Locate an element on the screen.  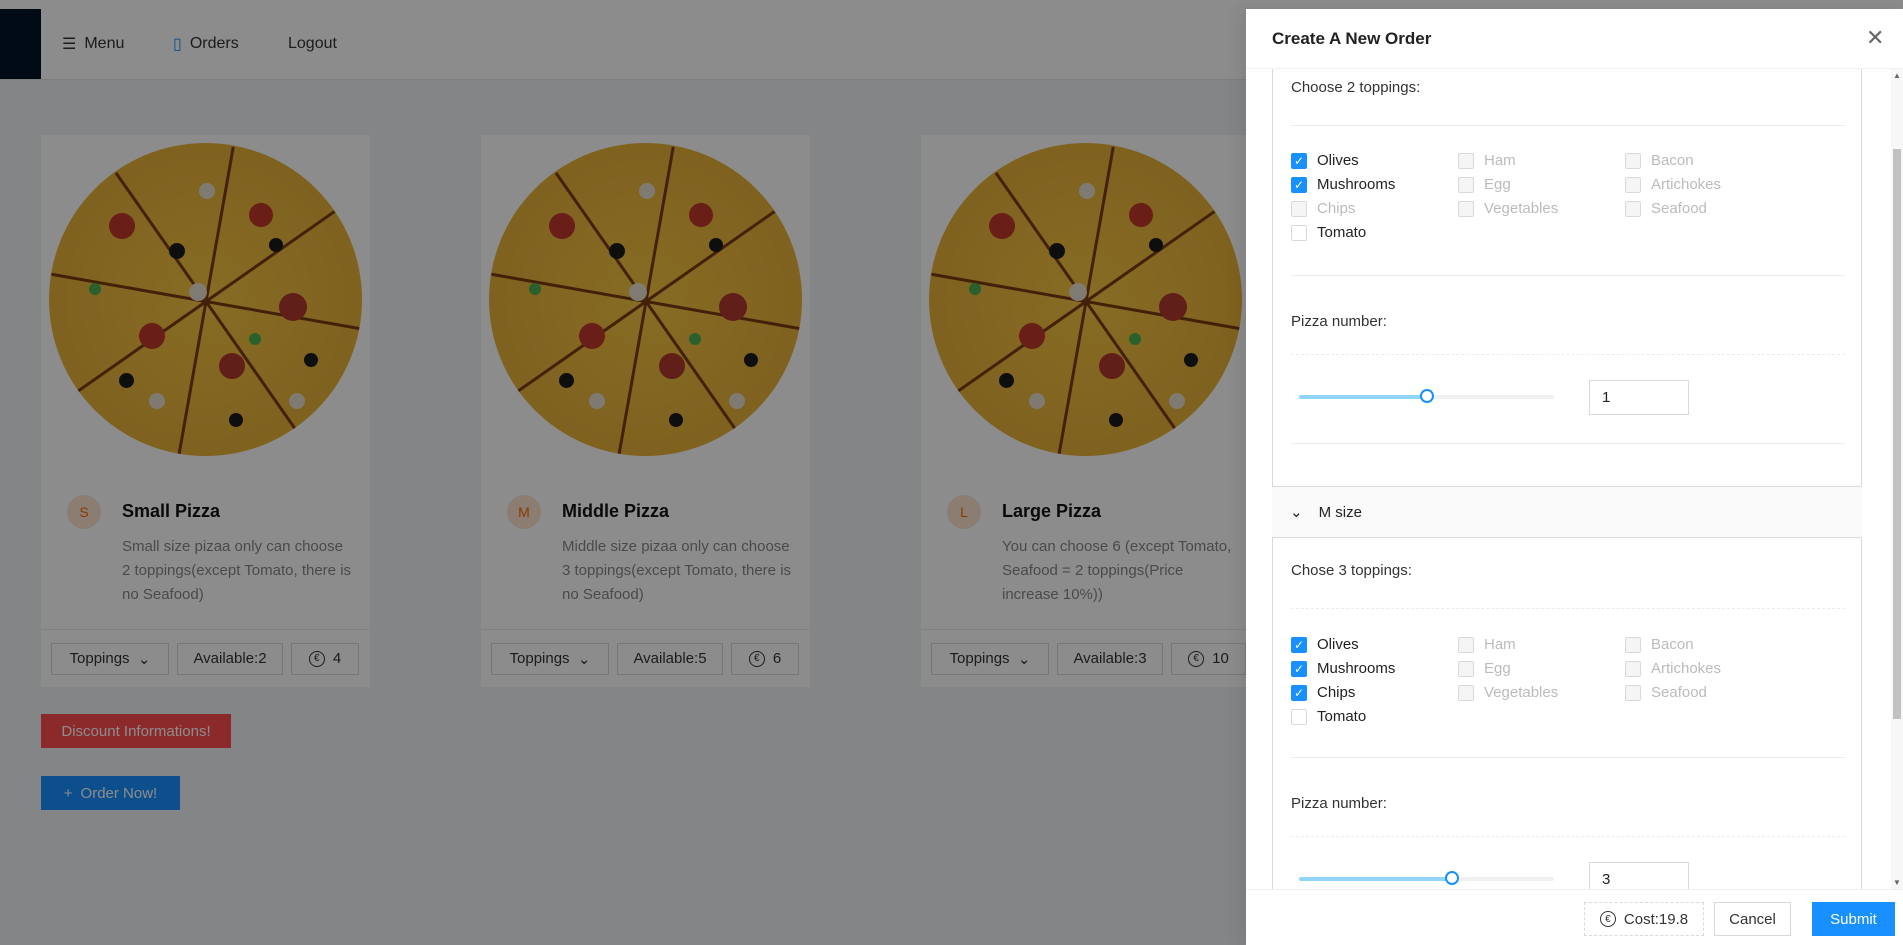
euro-icon: € is located at coordinates (1607, 919).